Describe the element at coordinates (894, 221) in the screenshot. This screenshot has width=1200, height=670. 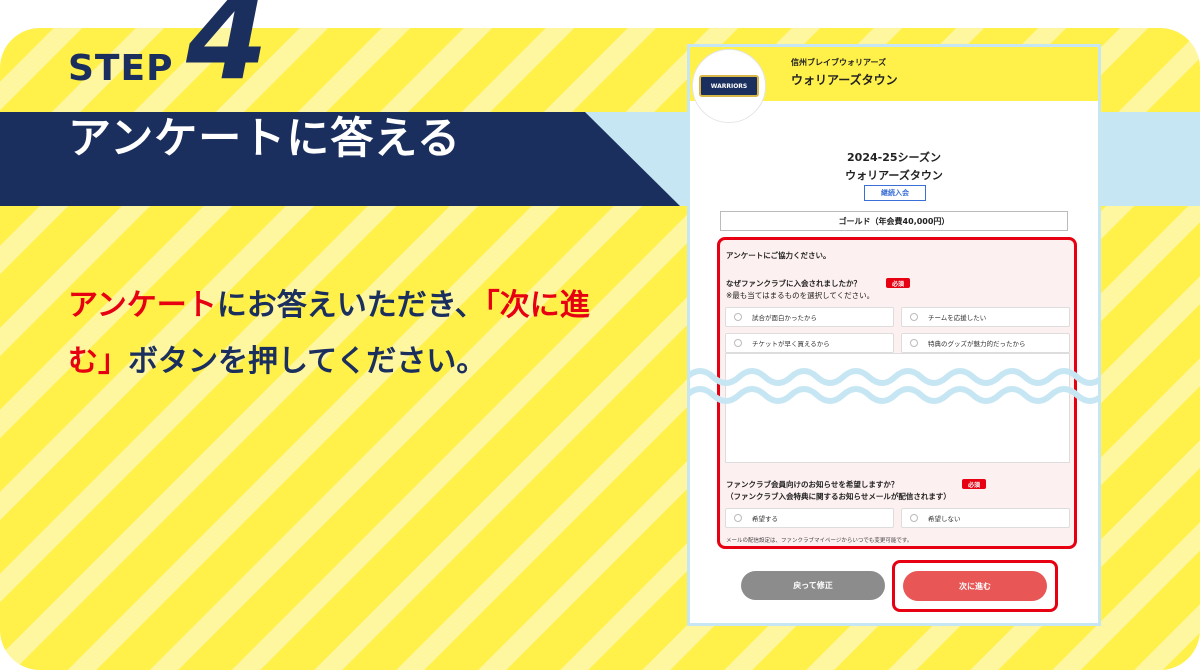
I see `plan-label: ゴールド（年会費40,000円）` at that location.